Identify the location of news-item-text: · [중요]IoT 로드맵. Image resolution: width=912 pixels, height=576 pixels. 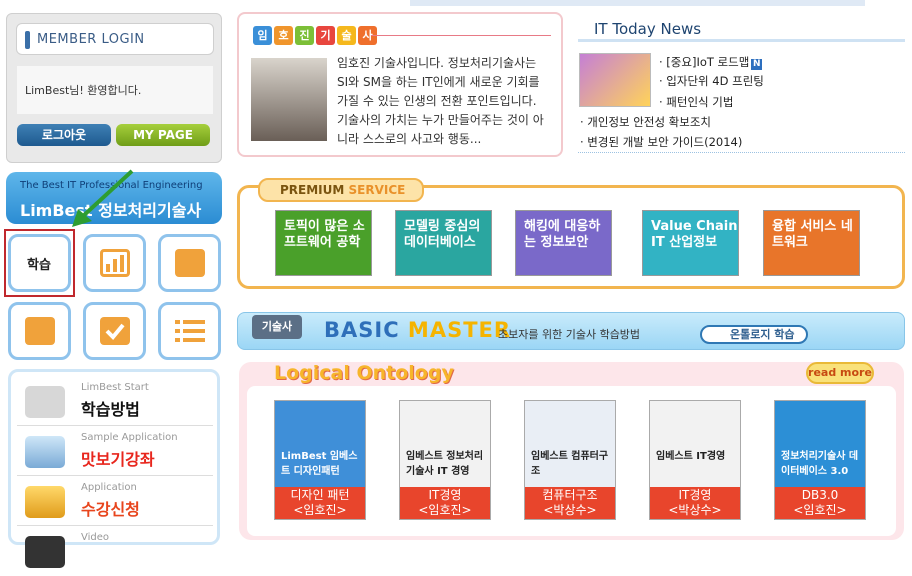
(704, 62).